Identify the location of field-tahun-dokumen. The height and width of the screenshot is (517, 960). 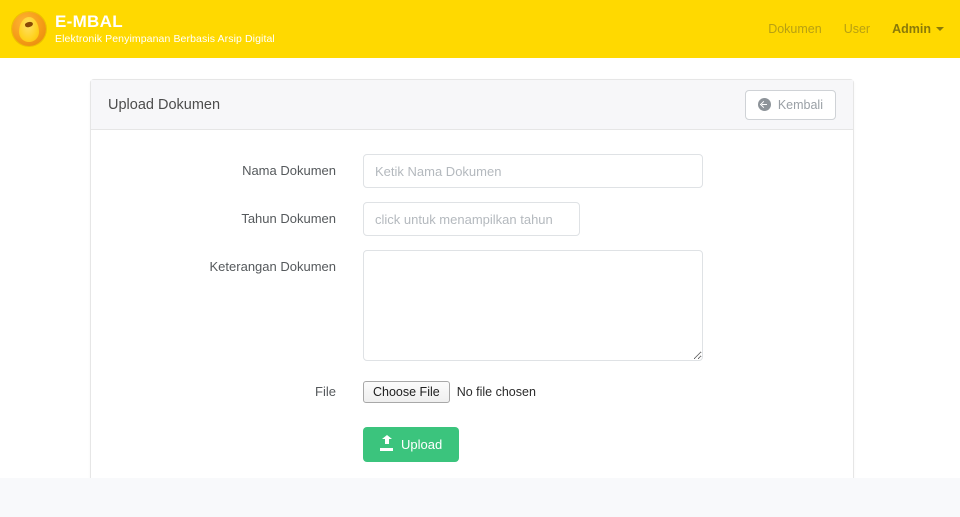
(599, 219).